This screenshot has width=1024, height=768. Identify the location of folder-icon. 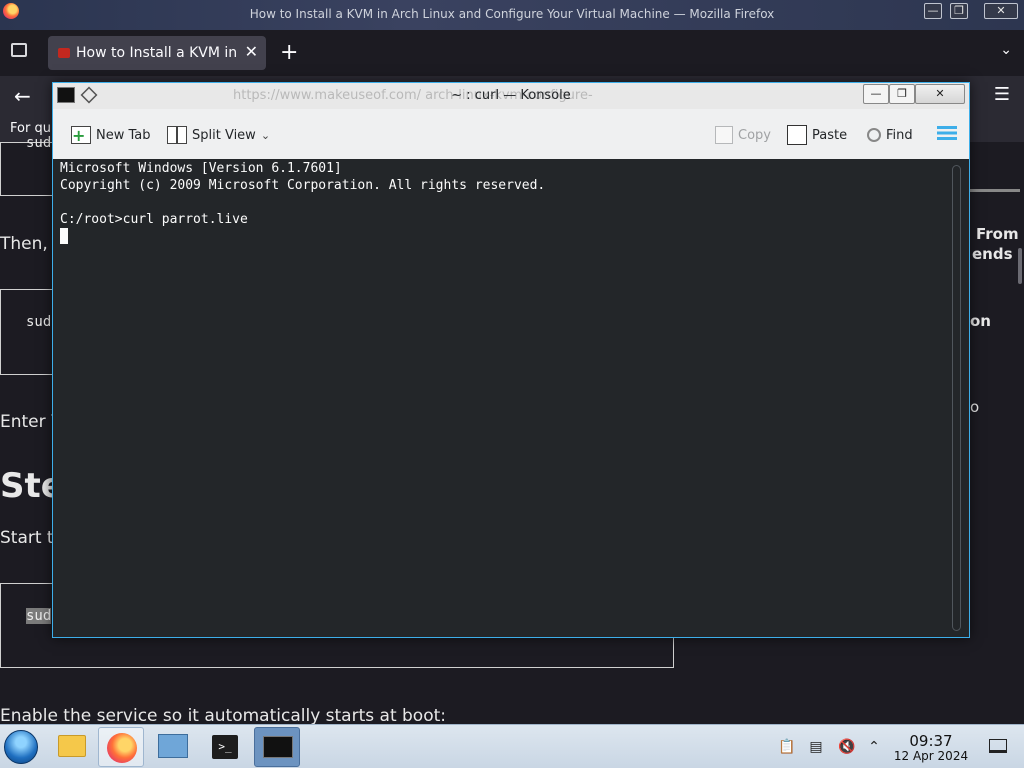
(72, 746).